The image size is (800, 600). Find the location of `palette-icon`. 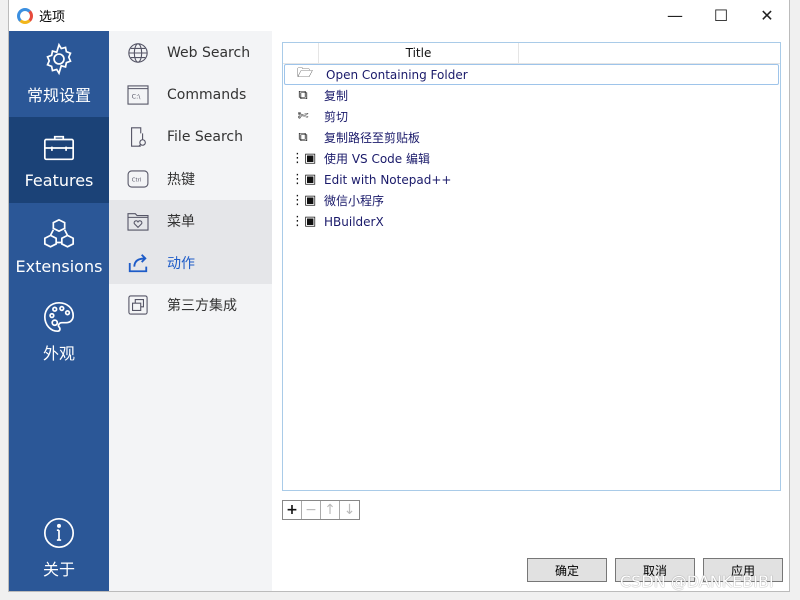

palette-icon is located at coordinates (59, 317).